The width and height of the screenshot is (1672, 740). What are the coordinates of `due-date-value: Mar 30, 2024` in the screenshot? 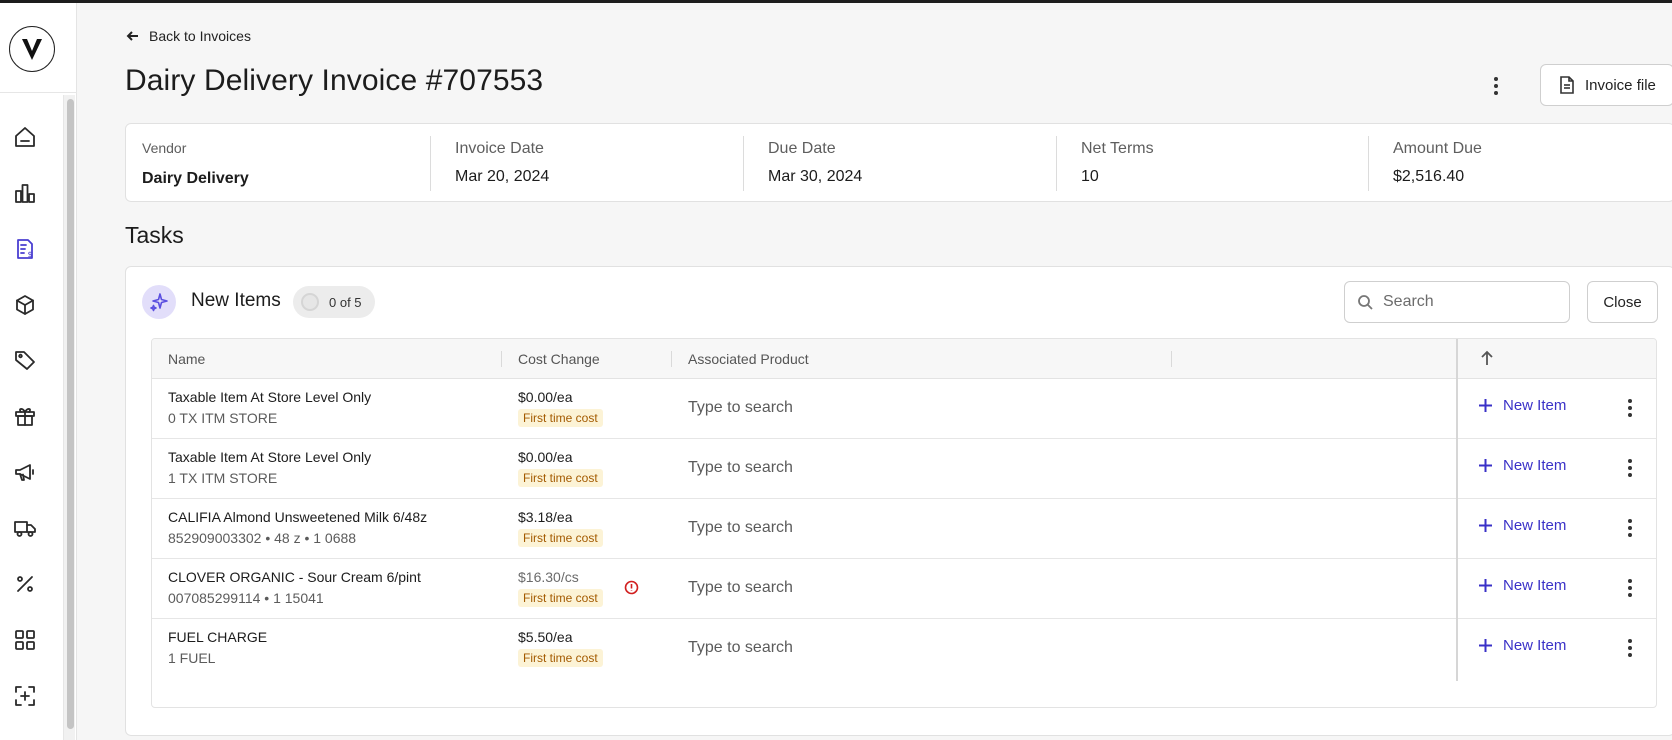 It's located at (815, 176).